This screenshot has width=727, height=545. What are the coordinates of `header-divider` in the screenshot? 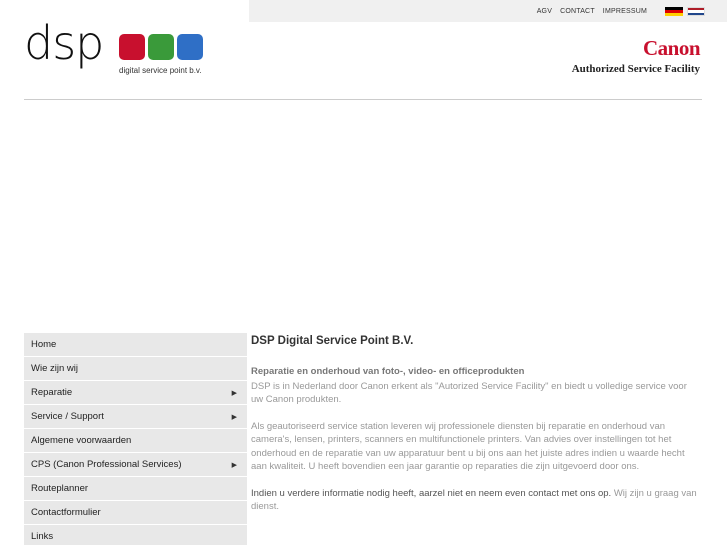 It's located at (363, 99).